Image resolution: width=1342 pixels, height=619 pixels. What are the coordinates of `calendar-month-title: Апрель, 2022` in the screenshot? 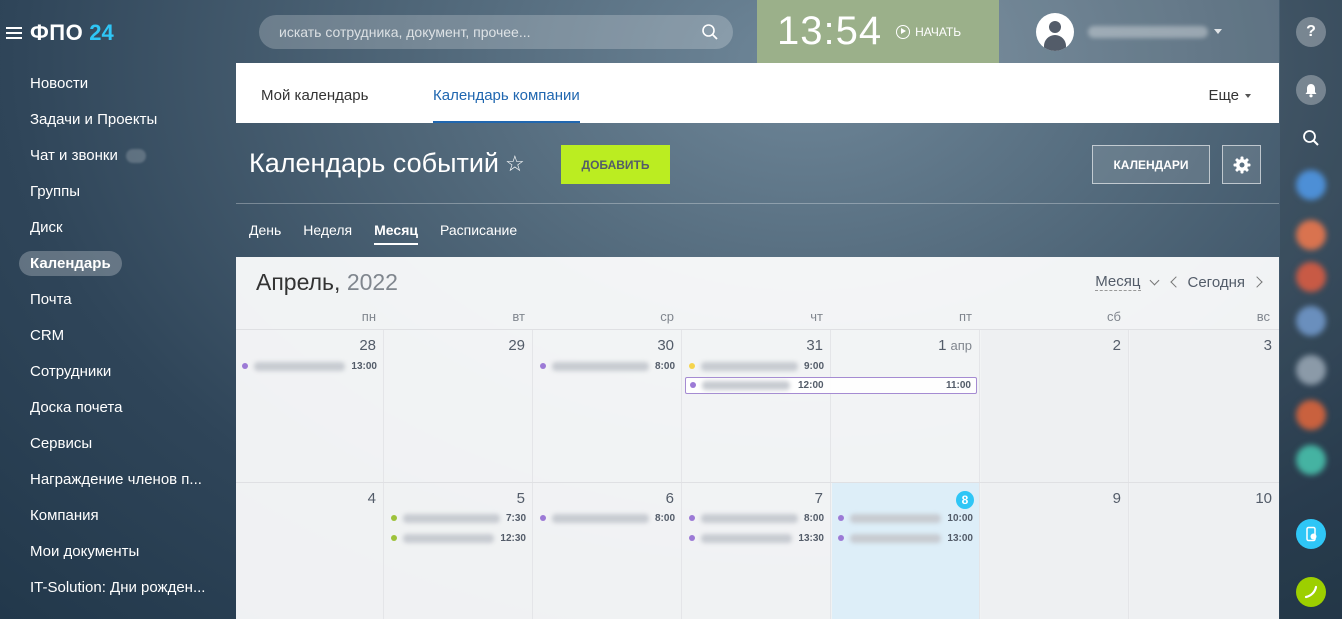 It's located at (327, 282).